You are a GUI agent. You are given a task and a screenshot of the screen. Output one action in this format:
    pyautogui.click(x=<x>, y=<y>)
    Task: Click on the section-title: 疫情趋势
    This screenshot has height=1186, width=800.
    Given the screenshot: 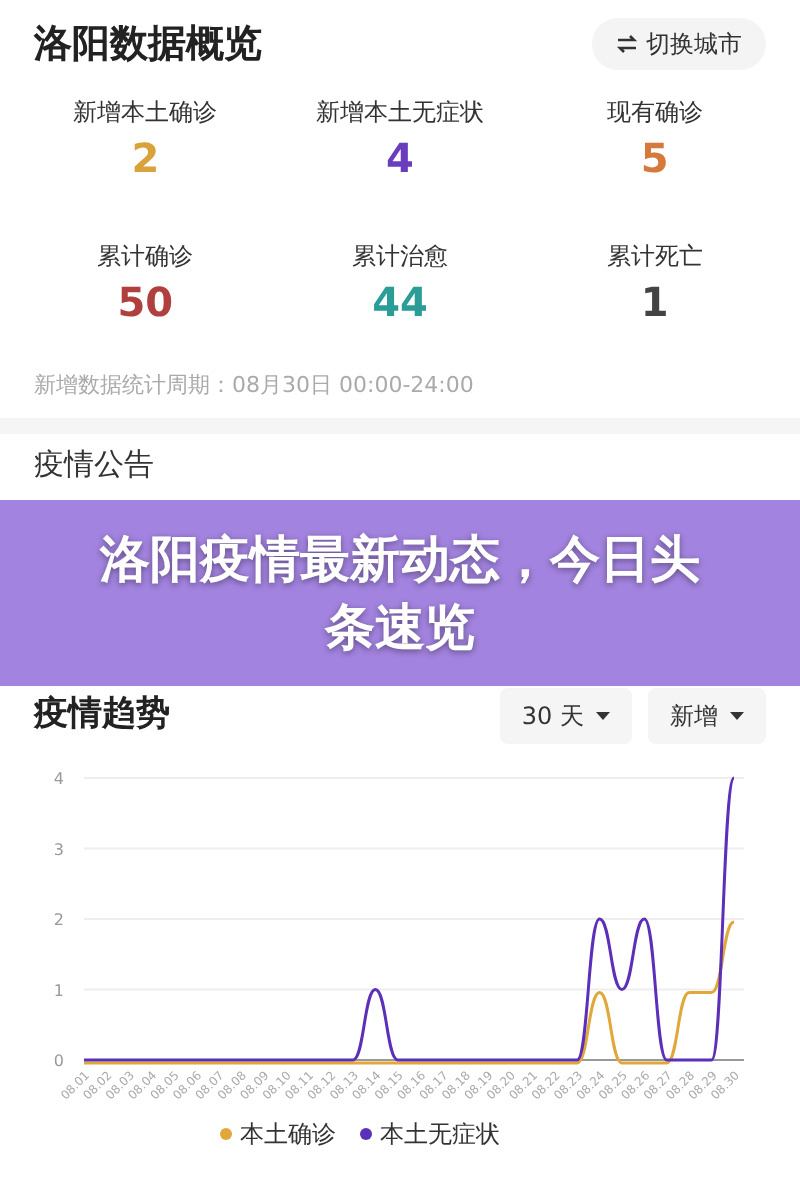 What is the action you would take?
    pyautogui.click(x=102, y=714)
    